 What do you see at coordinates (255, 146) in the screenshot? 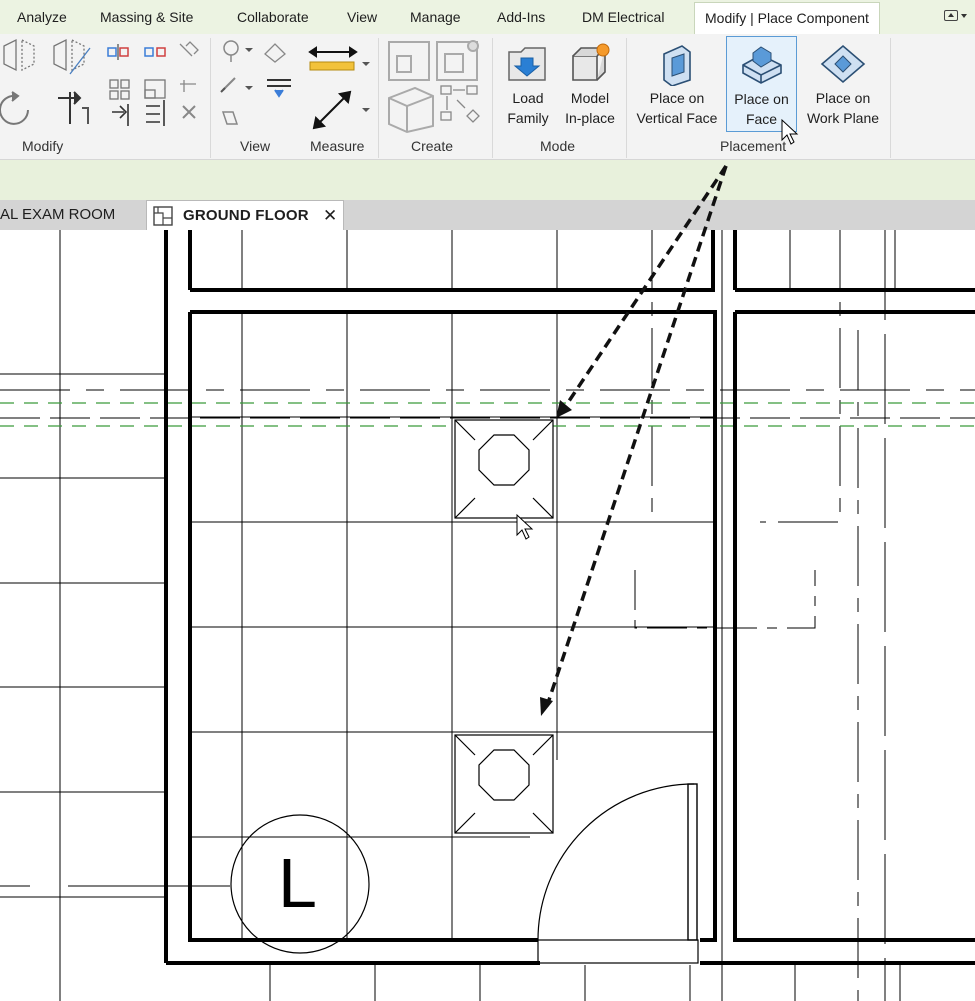
I see `panel-label-view: View` at bounding box center [255, 146].